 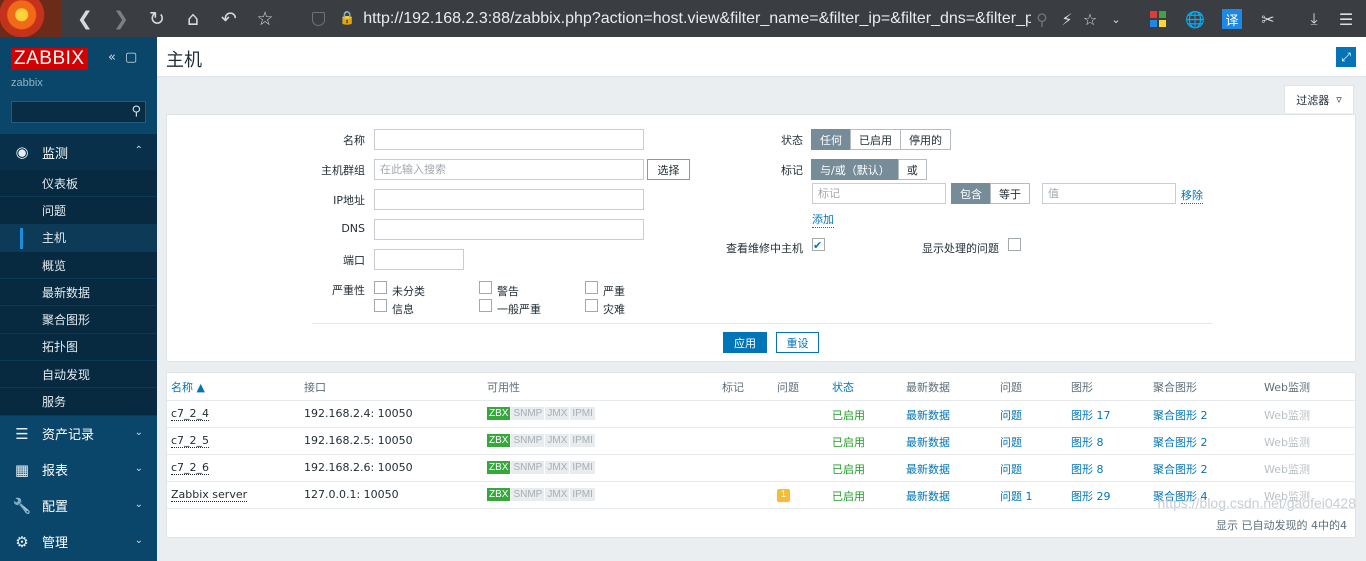 What do you see at coordinates (591, 287) in the screenshot?
I see `severity-high-checkbox` at bounding box center [591, 287].